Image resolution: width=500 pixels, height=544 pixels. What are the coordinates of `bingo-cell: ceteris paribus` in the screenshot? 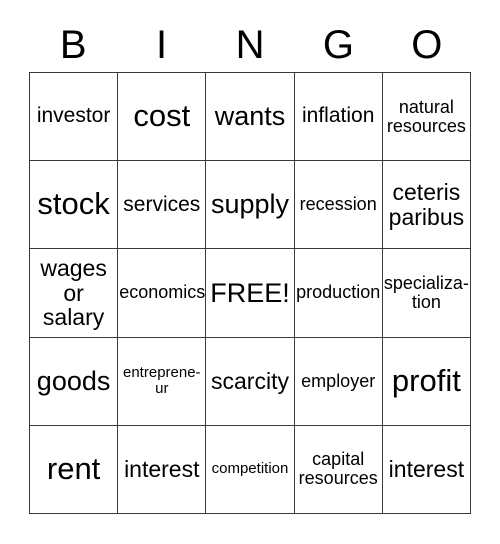 It's located at (426, 205).